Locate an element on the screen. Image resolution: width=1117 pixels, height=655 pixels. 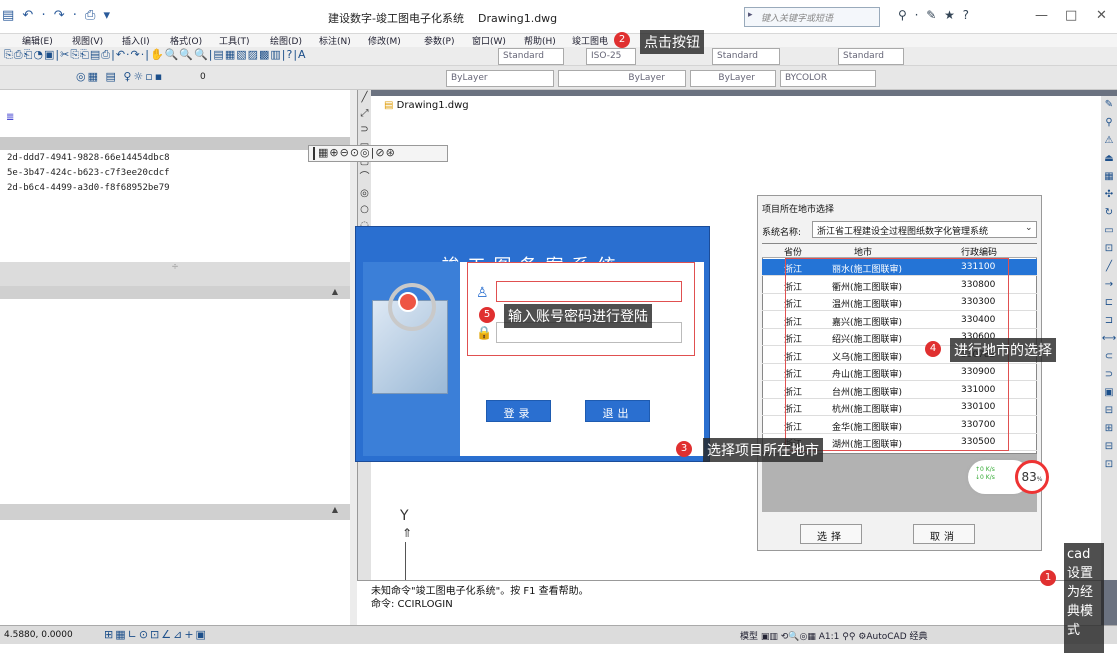
list-item: 2d-ddd7-4941-9828-66e14454dbc8 is located at coordinates (88, 158).